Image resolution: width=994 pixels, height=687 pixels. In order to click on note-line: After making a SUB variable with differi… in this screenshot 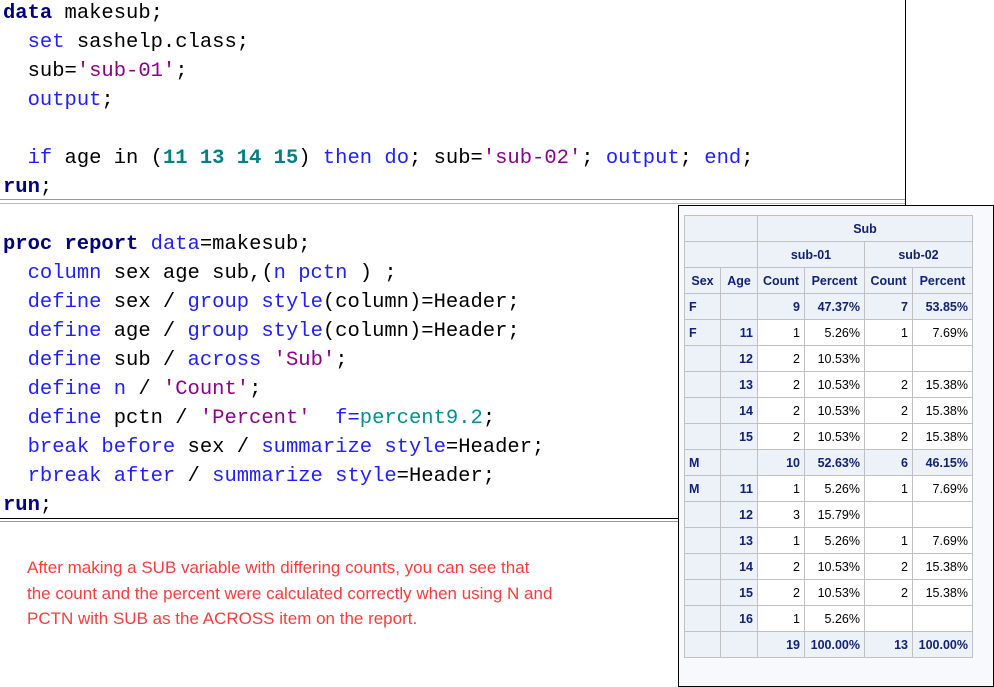, I will do `click(278, 567)`.